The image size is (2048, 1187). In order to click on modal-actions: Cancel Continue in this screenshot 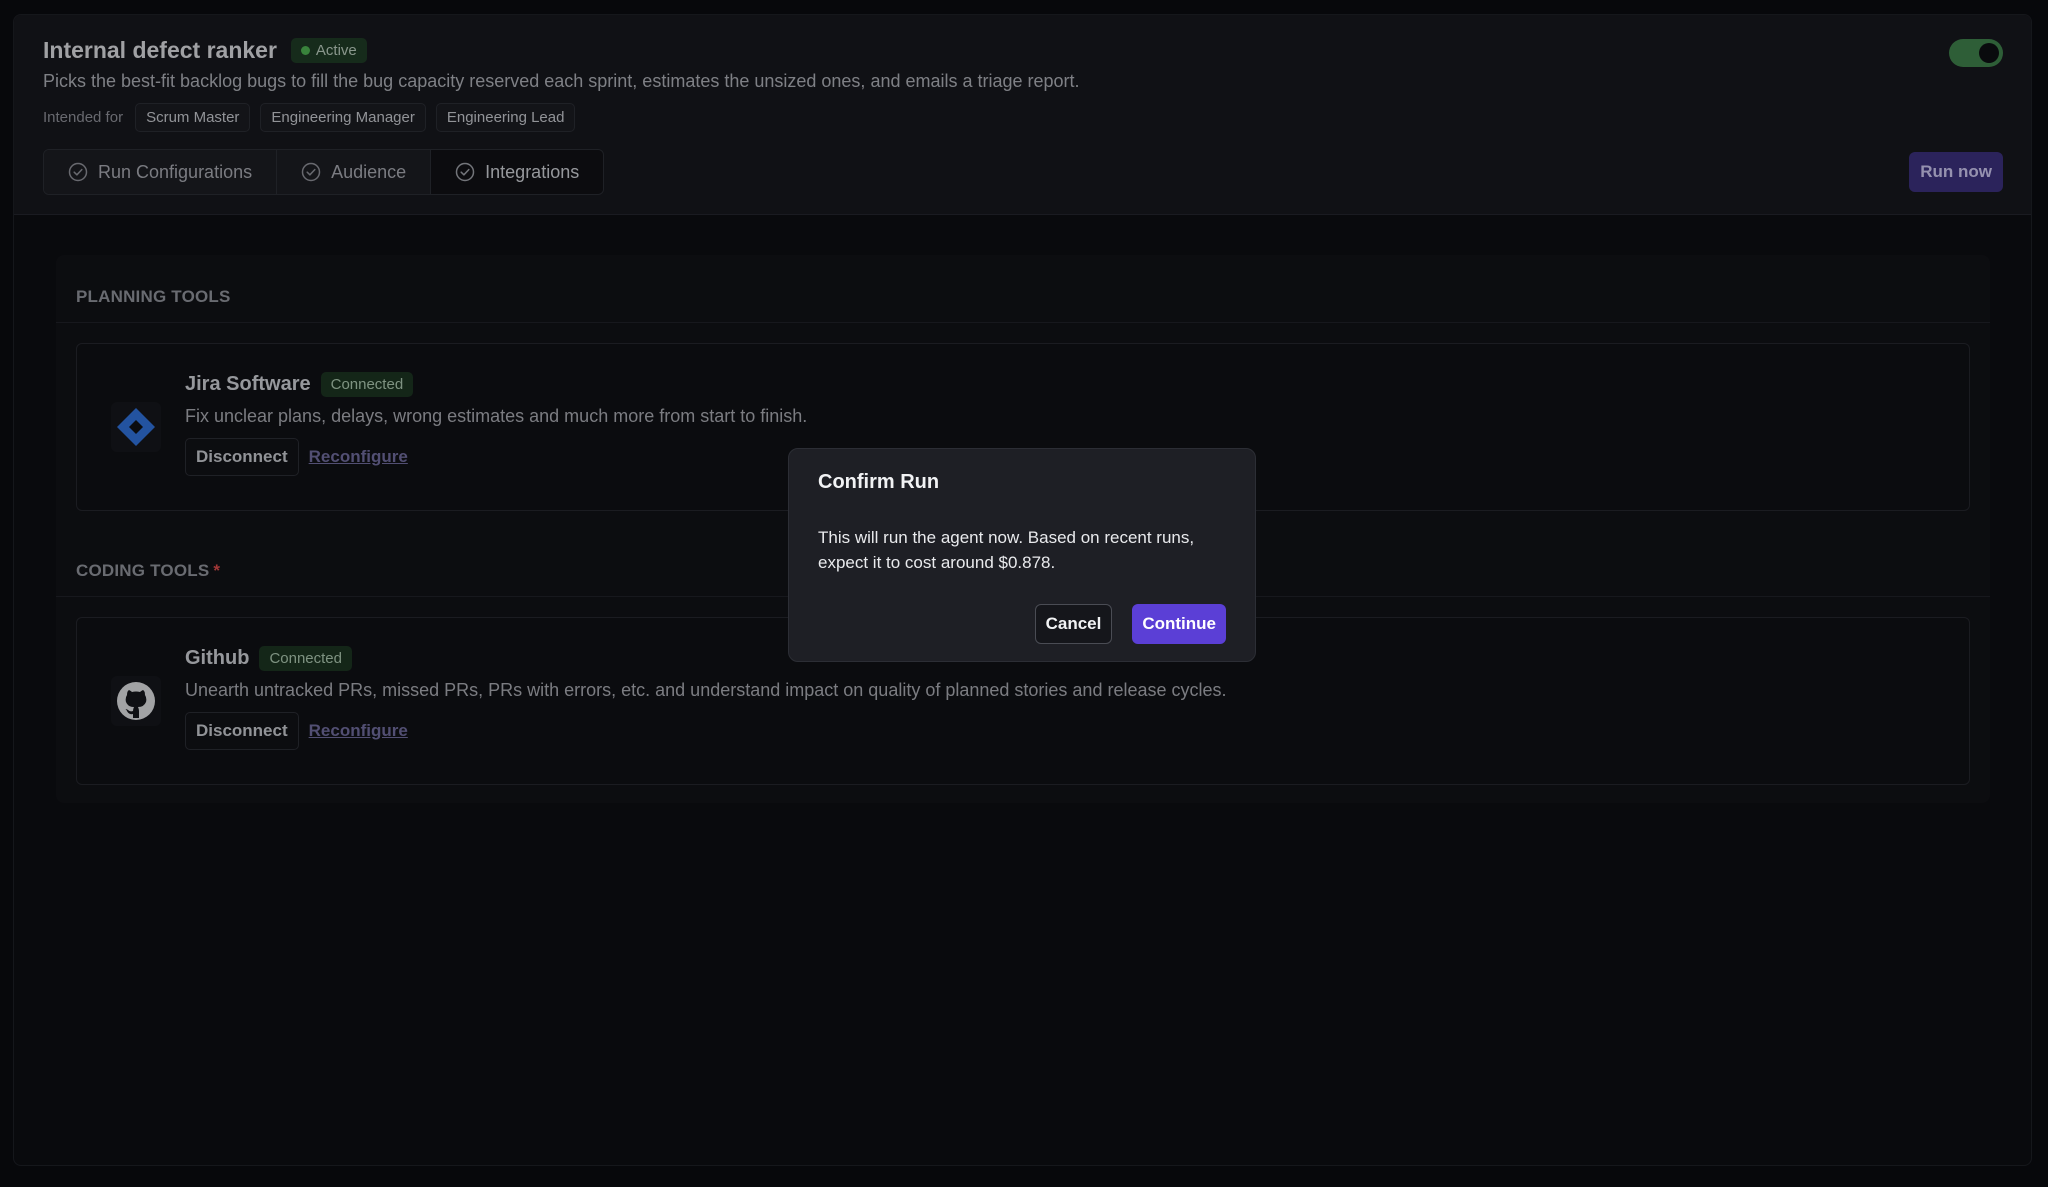, I will do `click(1130, 624)`.